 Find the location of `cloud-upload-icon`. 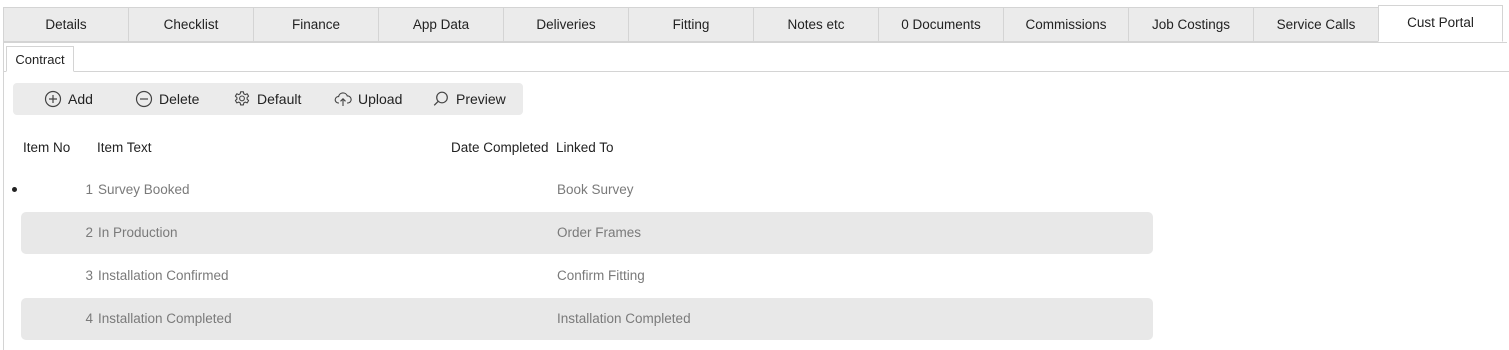

cloud-upload-icon is located at coordinates (343, 99).